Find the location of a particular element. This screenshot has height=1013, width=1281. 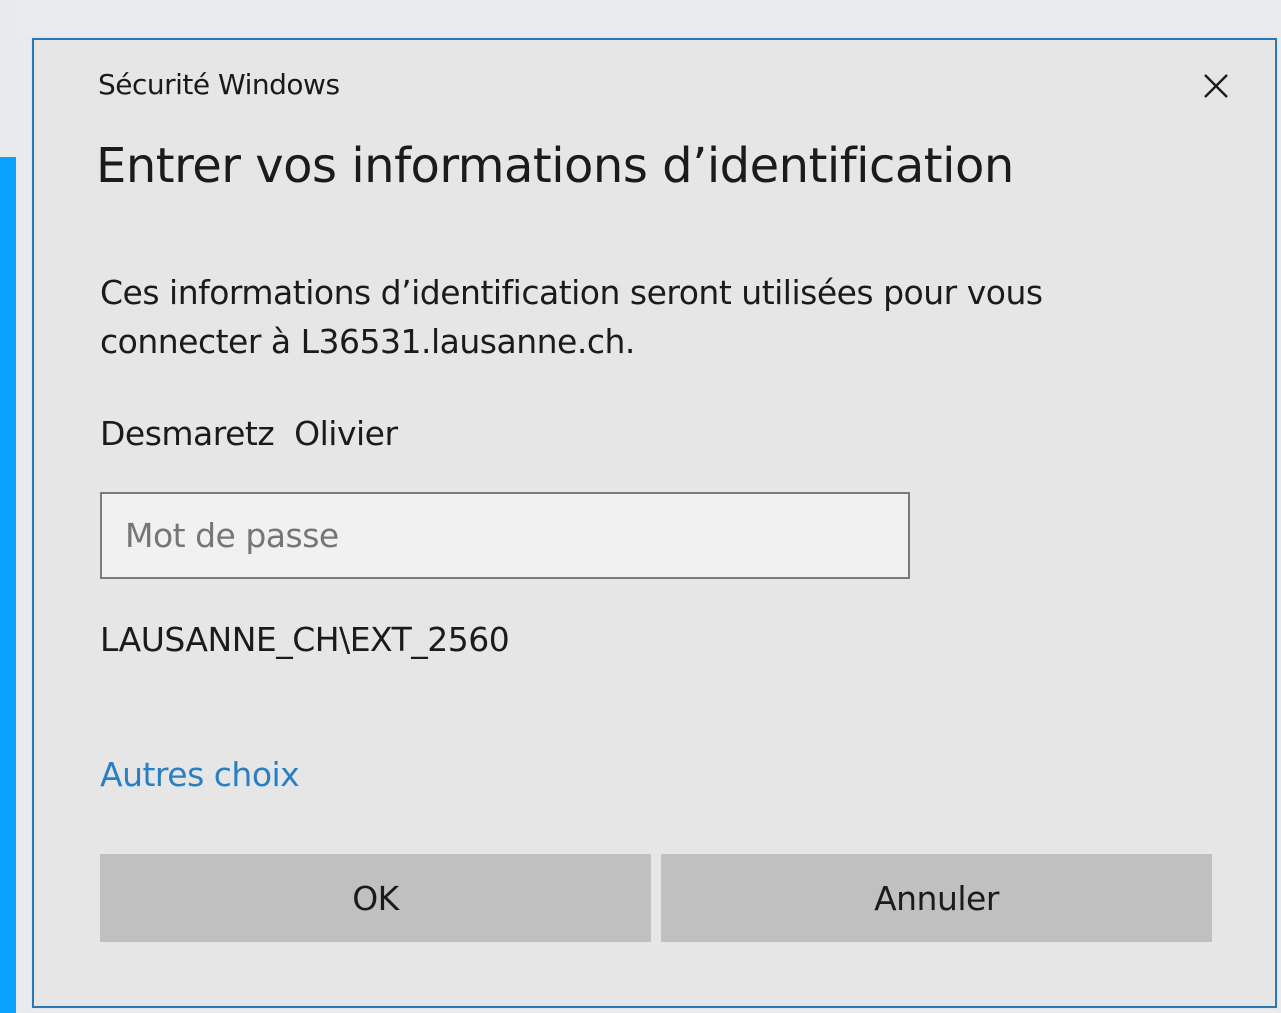

username-label: Desmaretz Olivier is located at coordinates (249, 433).